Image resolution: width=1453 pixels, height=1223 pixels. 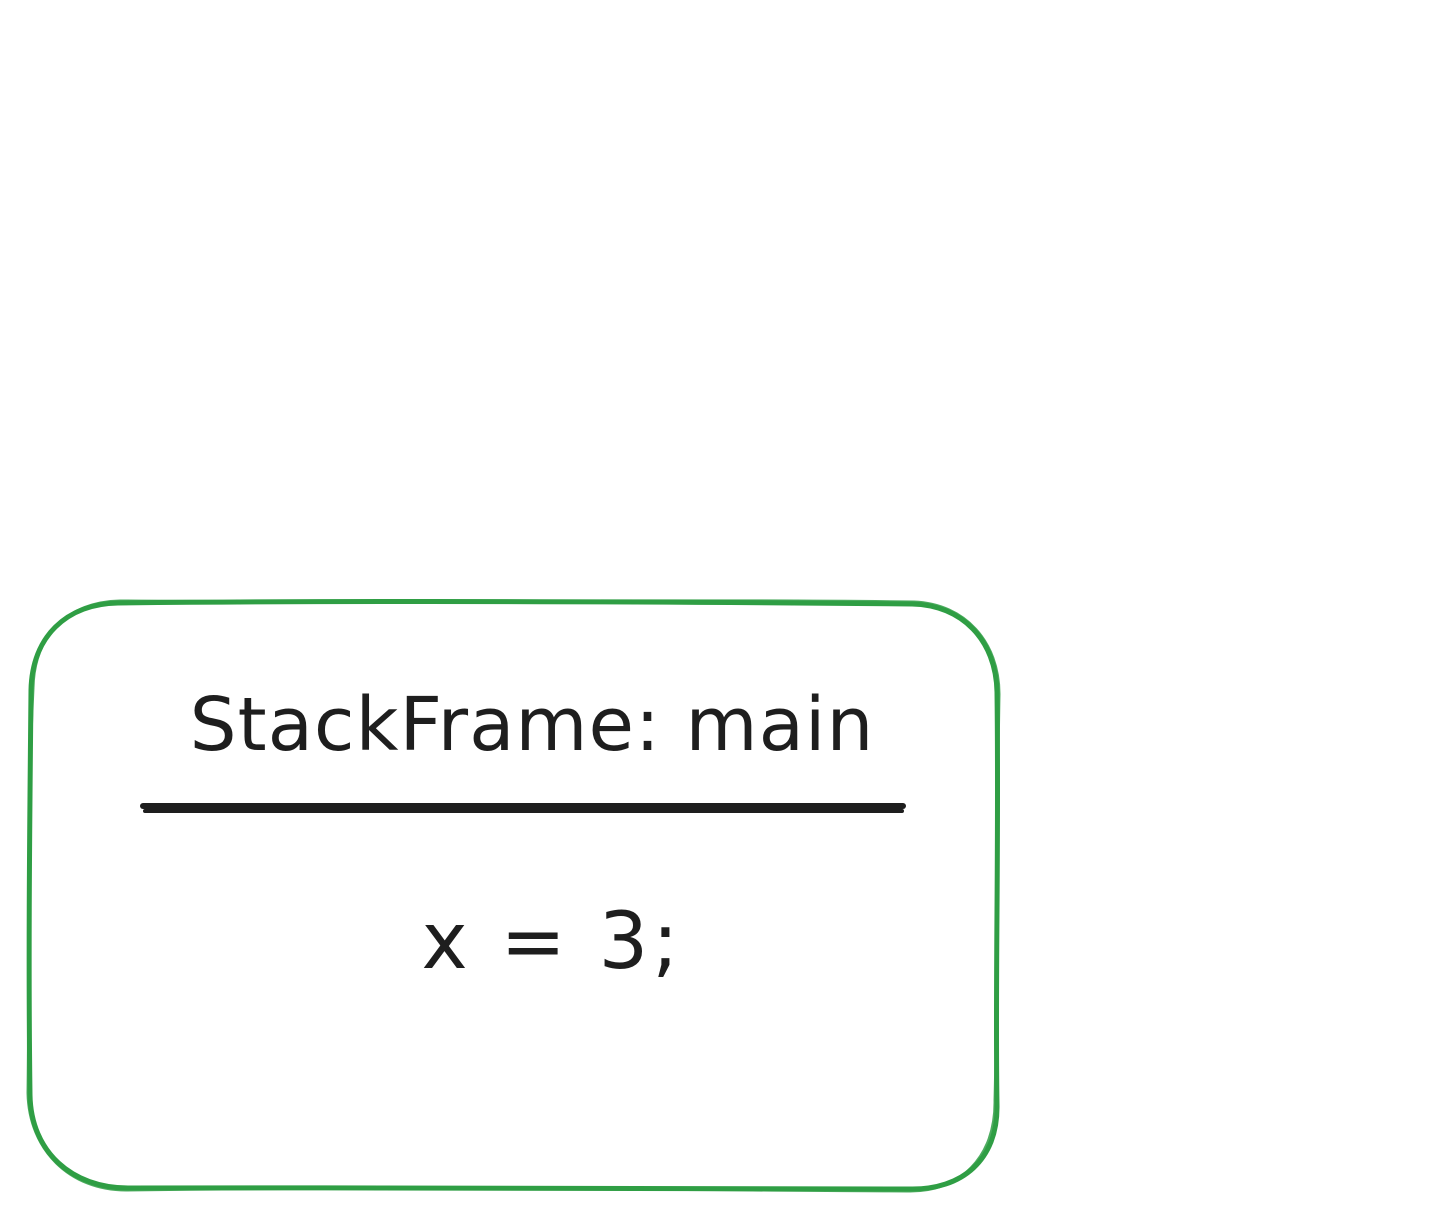 What do you see at coordinates (551, 942) in the screenshot?
I see `stack-frame-variable: x = 3;` at bounding box center [551, 942].